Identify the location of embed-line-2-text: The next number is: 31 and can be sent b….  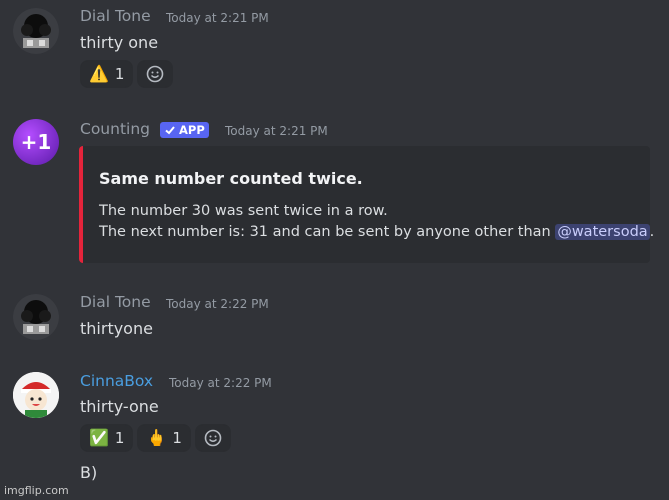
(325, 232).